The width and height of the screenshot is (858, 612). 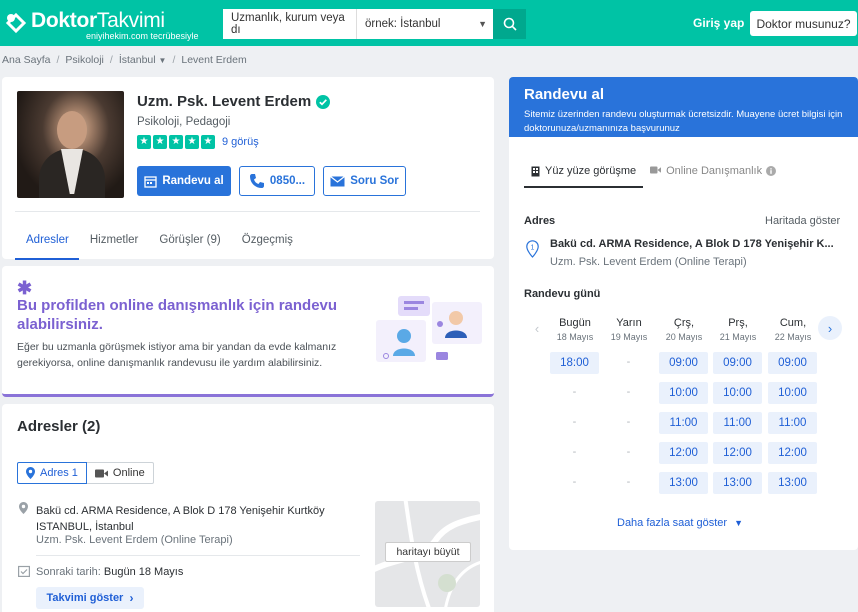 I want to click on calendar-day-header: Bugün 18 Mayıs, so click(x=575, y=329).